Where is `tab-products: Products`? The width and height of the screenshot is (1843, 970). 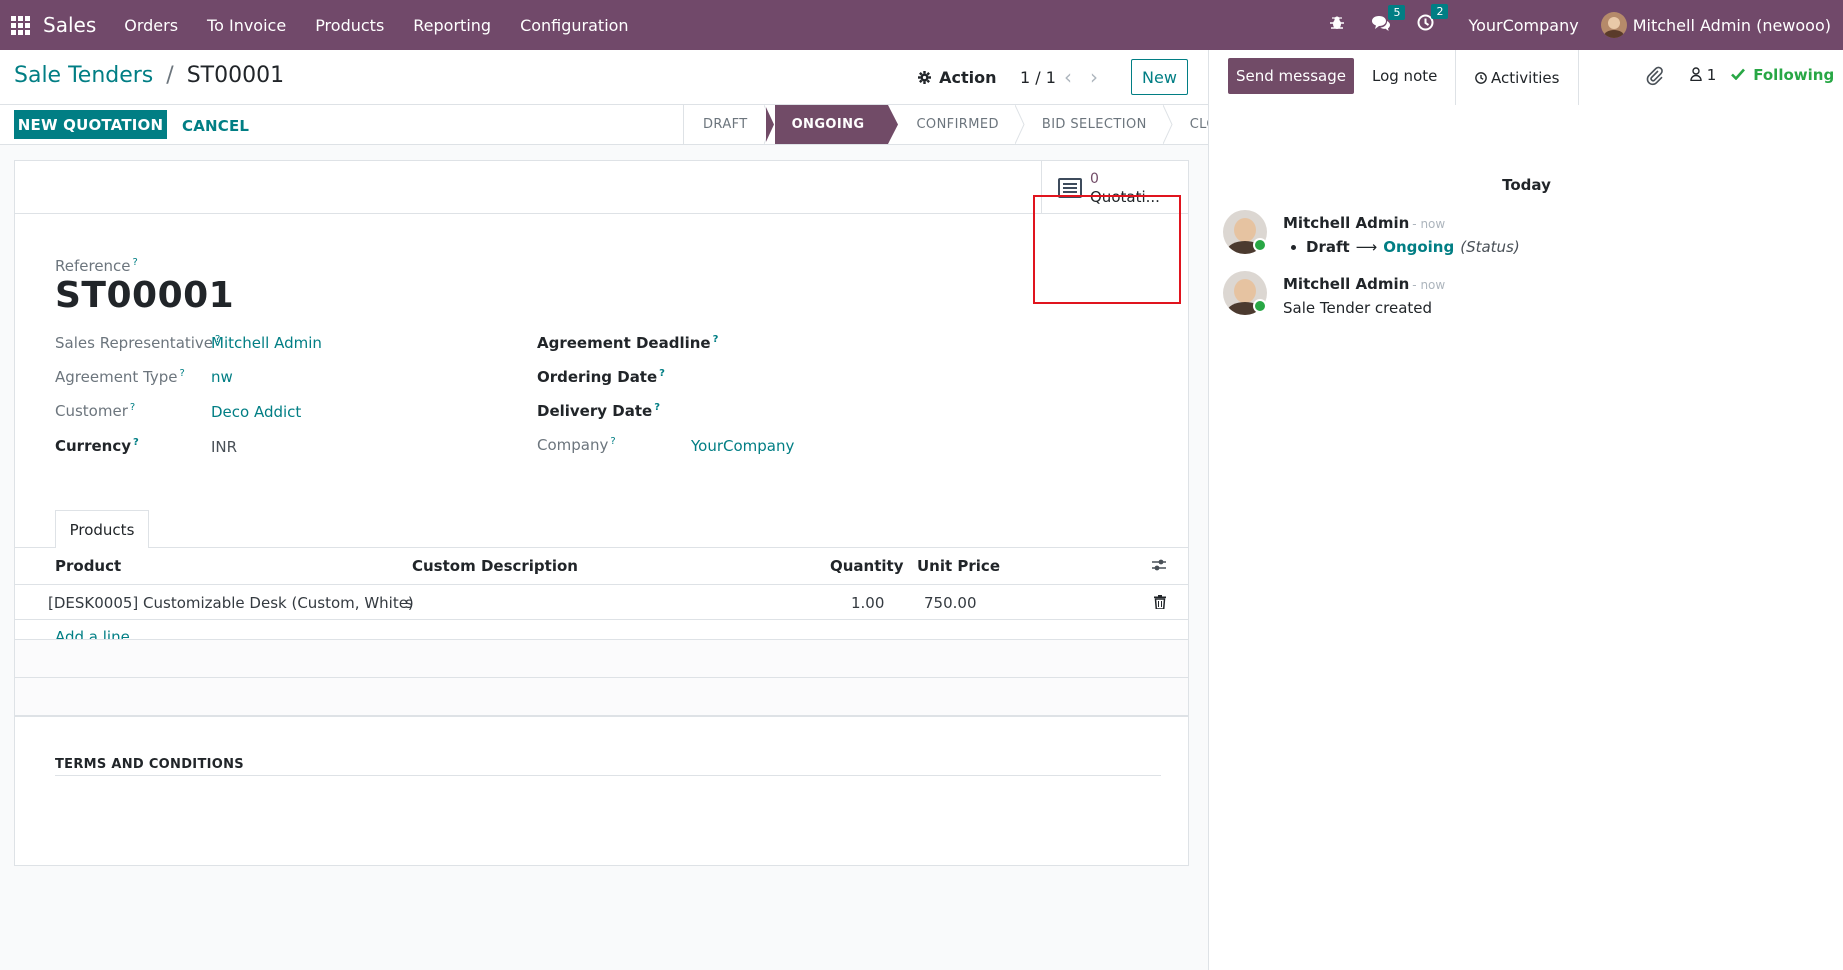 tab-products: Products is located at coordinates (102, 529).